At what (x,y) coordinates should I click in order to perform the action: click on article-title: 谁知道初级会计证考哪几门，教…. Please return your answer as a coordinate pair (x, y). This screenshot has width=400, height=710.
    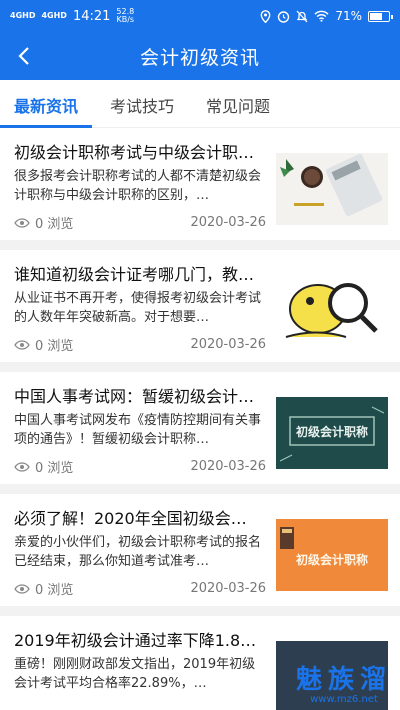
    Looking at the image, I should click on (134, 274).